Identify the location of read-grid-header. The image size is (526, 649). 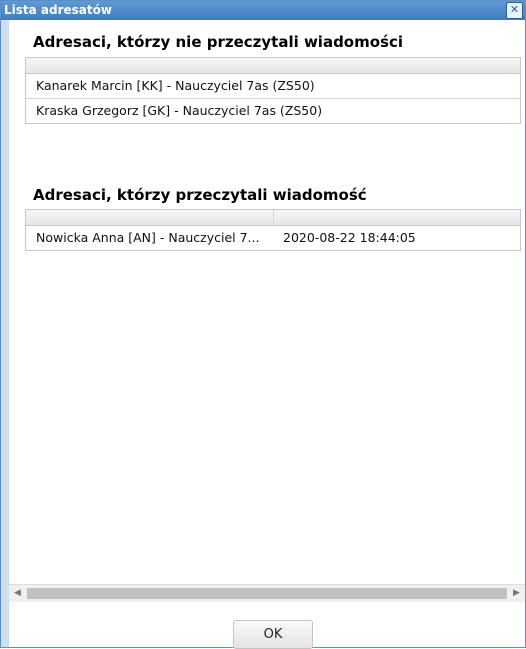
(273, 218).